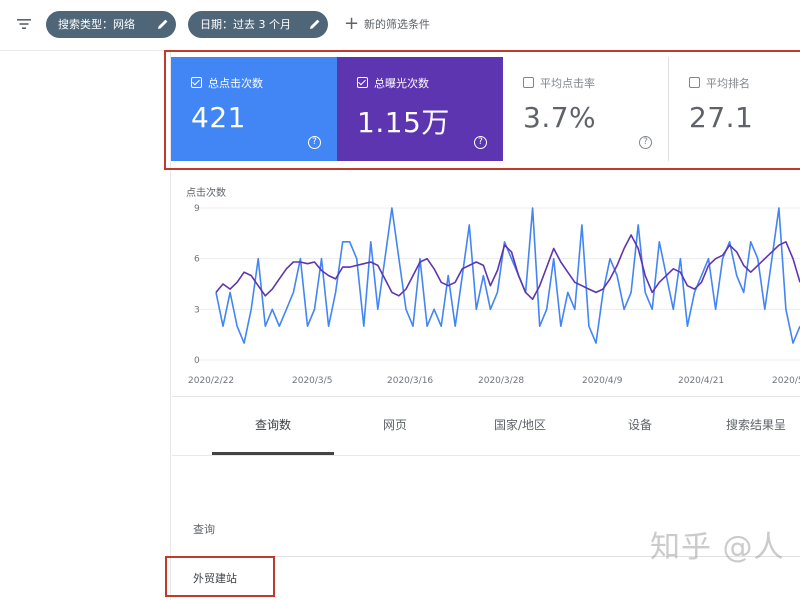  I want to click on filter-icon, so click(24, 24).